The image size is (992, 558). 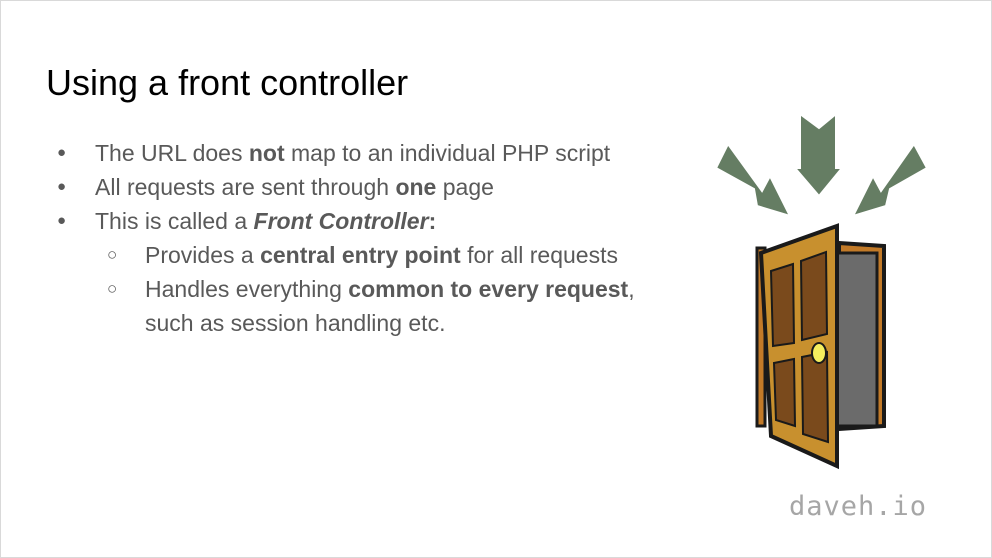 I want to click on front-controller-illustration, so click(x=821, y=290).